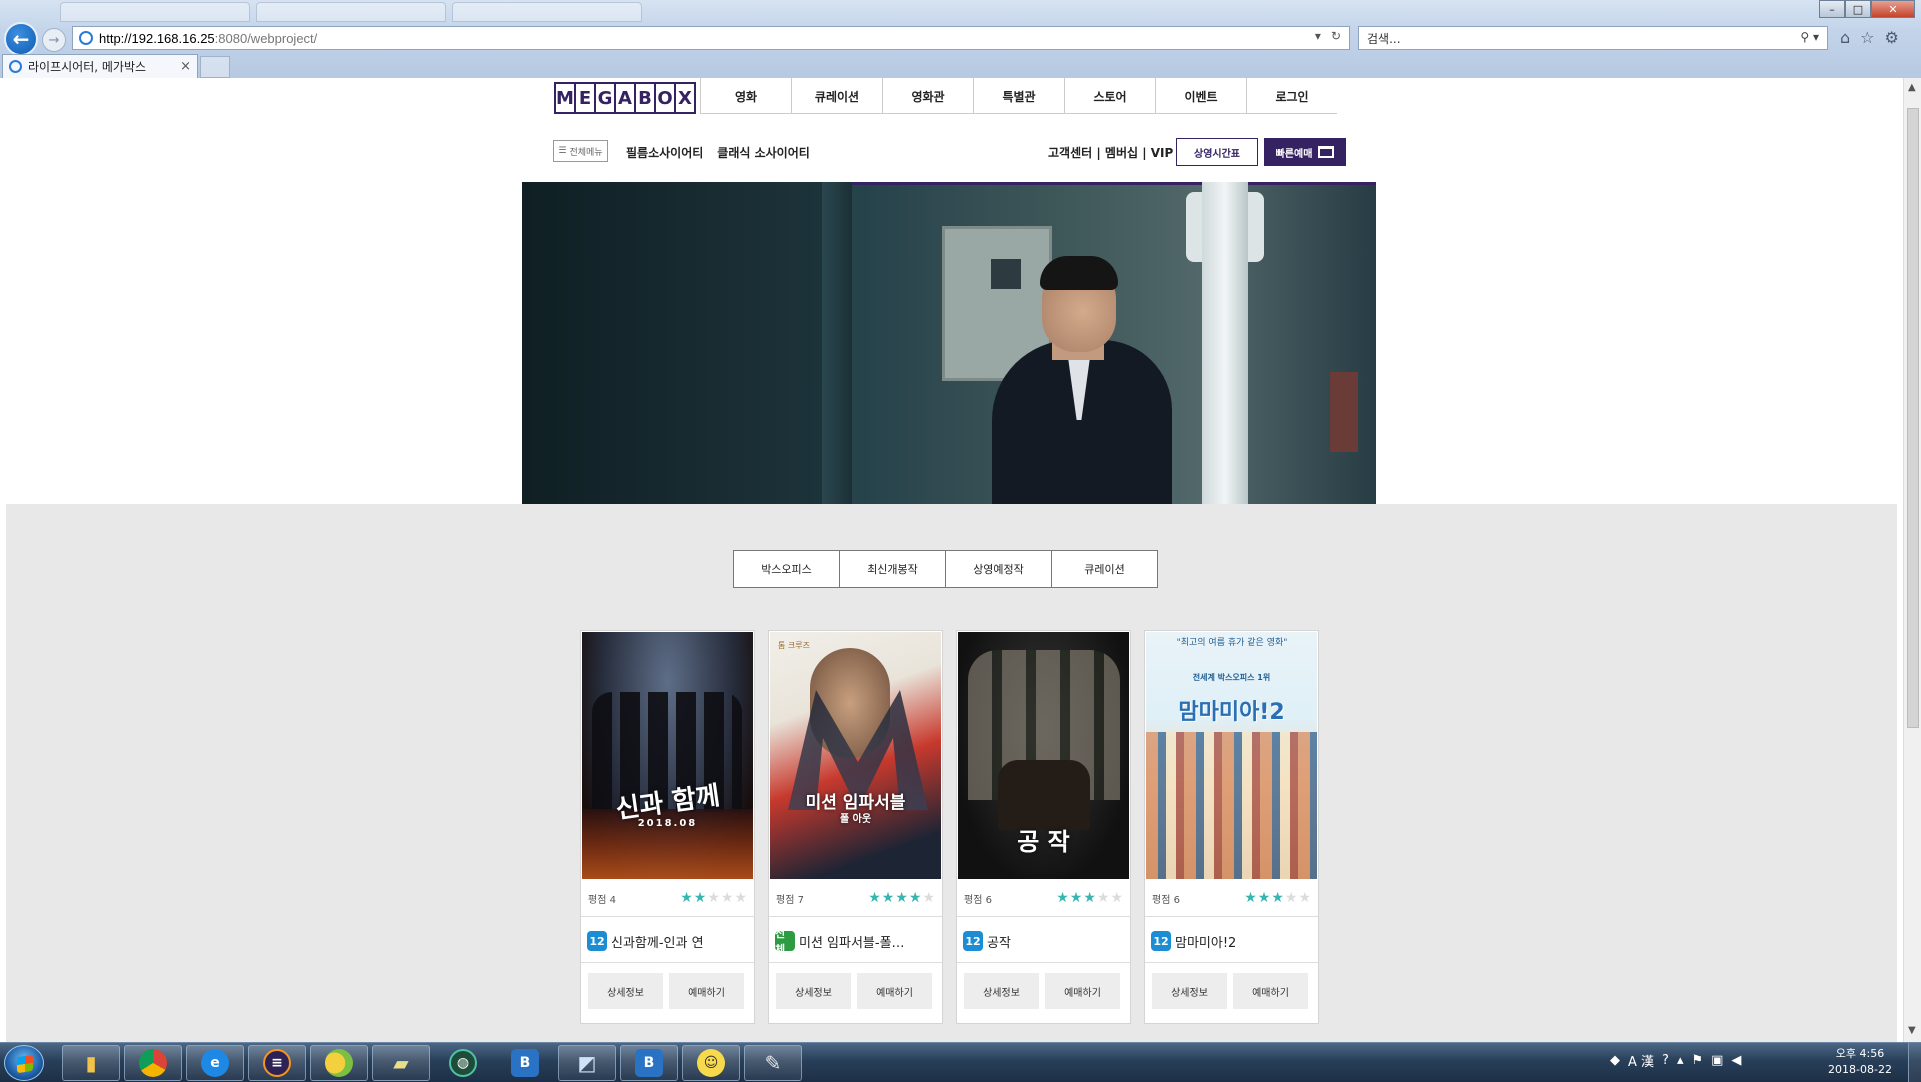 The height and width of the screenshot is (1082, 1921). I want to click on logo-letter: A, so click(625, 98).